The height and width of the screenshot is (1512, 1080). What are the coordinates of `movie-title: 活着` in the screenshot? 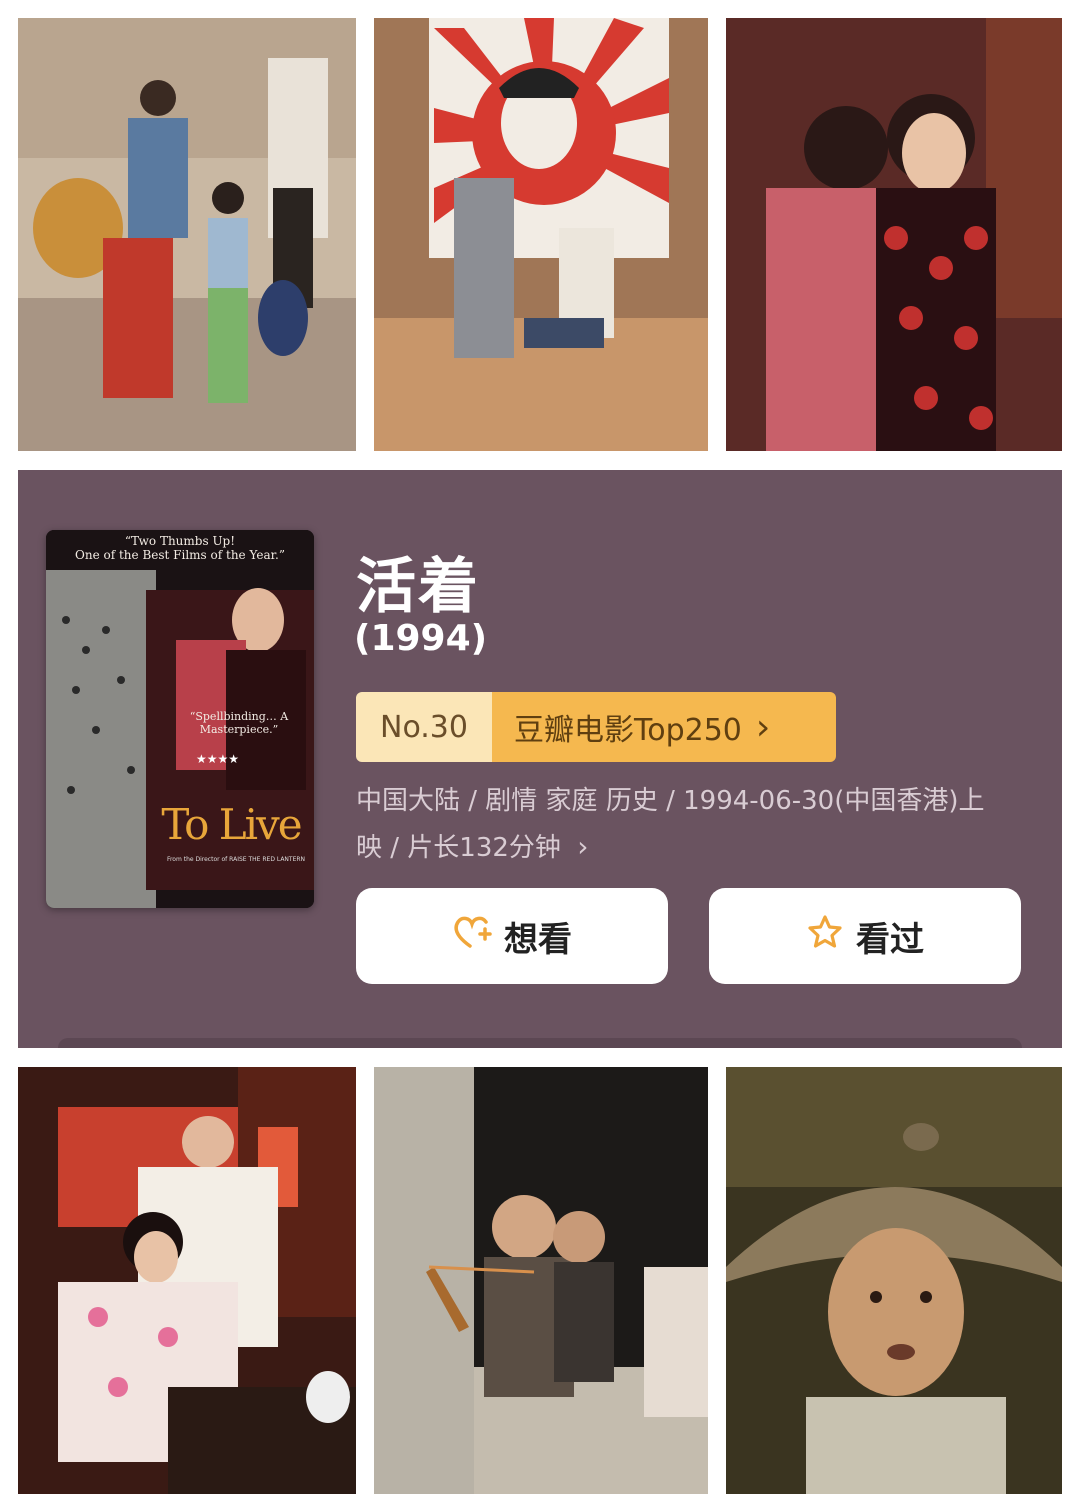 It's located at (418, 587).